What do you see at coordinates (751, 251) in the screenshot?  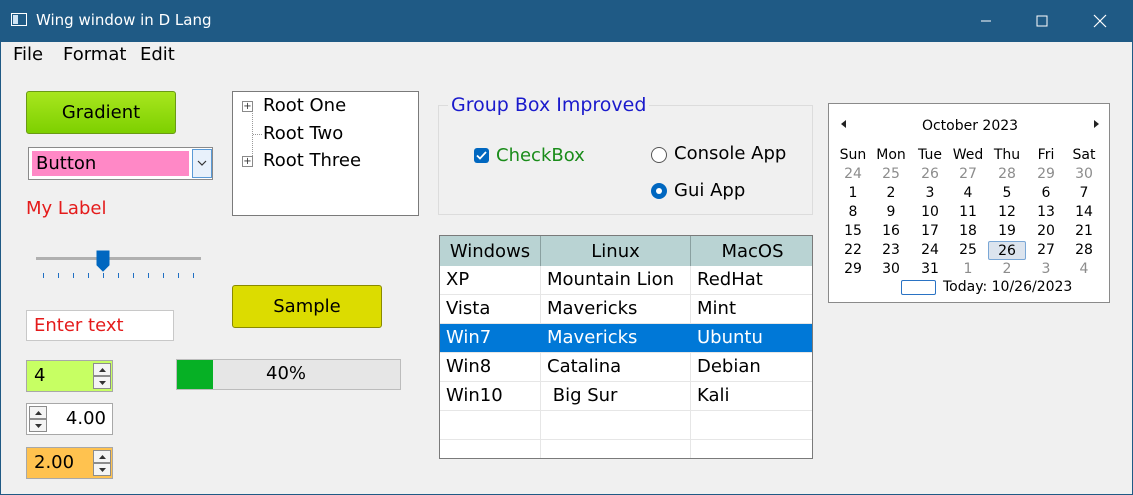 I see `column-header: MacOS` at bounding box center [751, 251].